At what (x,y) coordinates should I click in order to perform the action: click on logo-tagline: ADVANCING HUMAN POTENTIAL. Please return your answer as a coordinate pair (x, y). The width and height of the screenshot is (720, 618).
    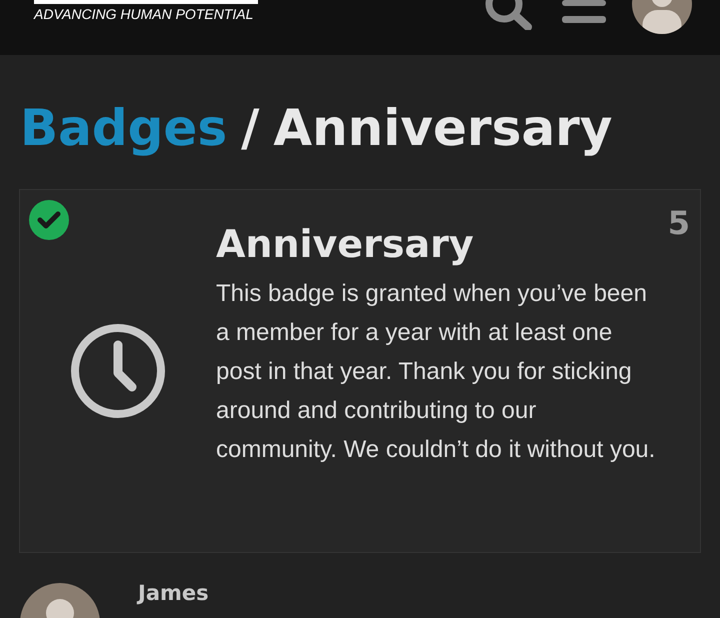
    Looking at the image, I should click on (144, 14).